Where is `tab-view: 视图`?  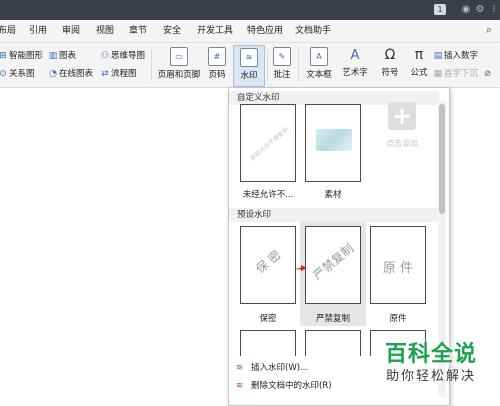
tab-view: 视图 is located at coordinates (105, 31).